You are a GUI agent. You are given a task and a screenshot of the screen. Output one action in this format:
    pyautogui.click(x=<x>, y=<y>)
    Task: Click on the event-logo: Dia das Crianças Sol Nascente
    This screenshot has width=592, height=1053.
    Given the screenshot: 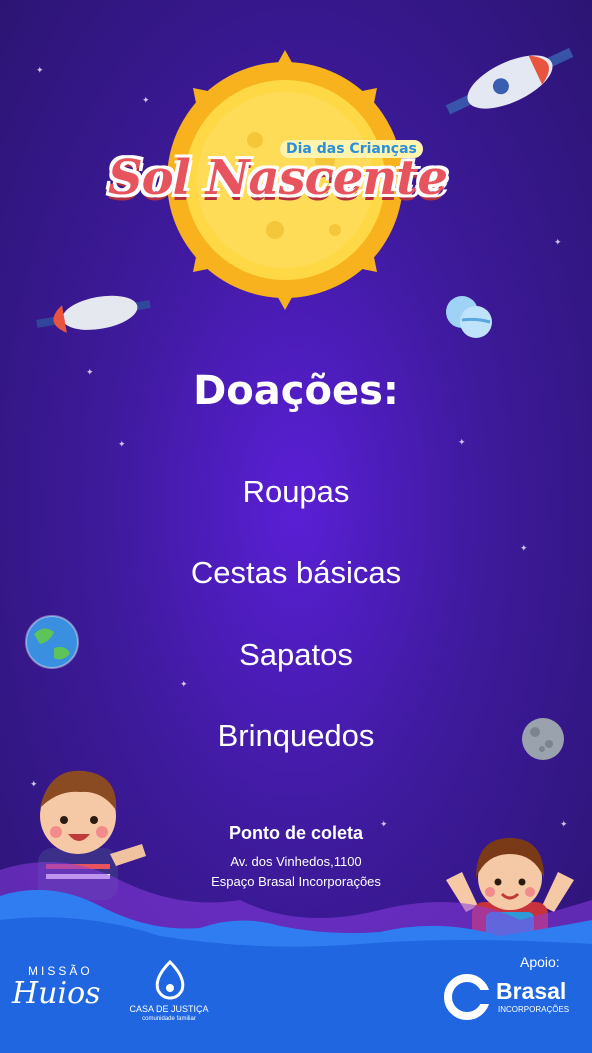 What is the action you would take?
    pyautogui.click(x=300, y=185)
    